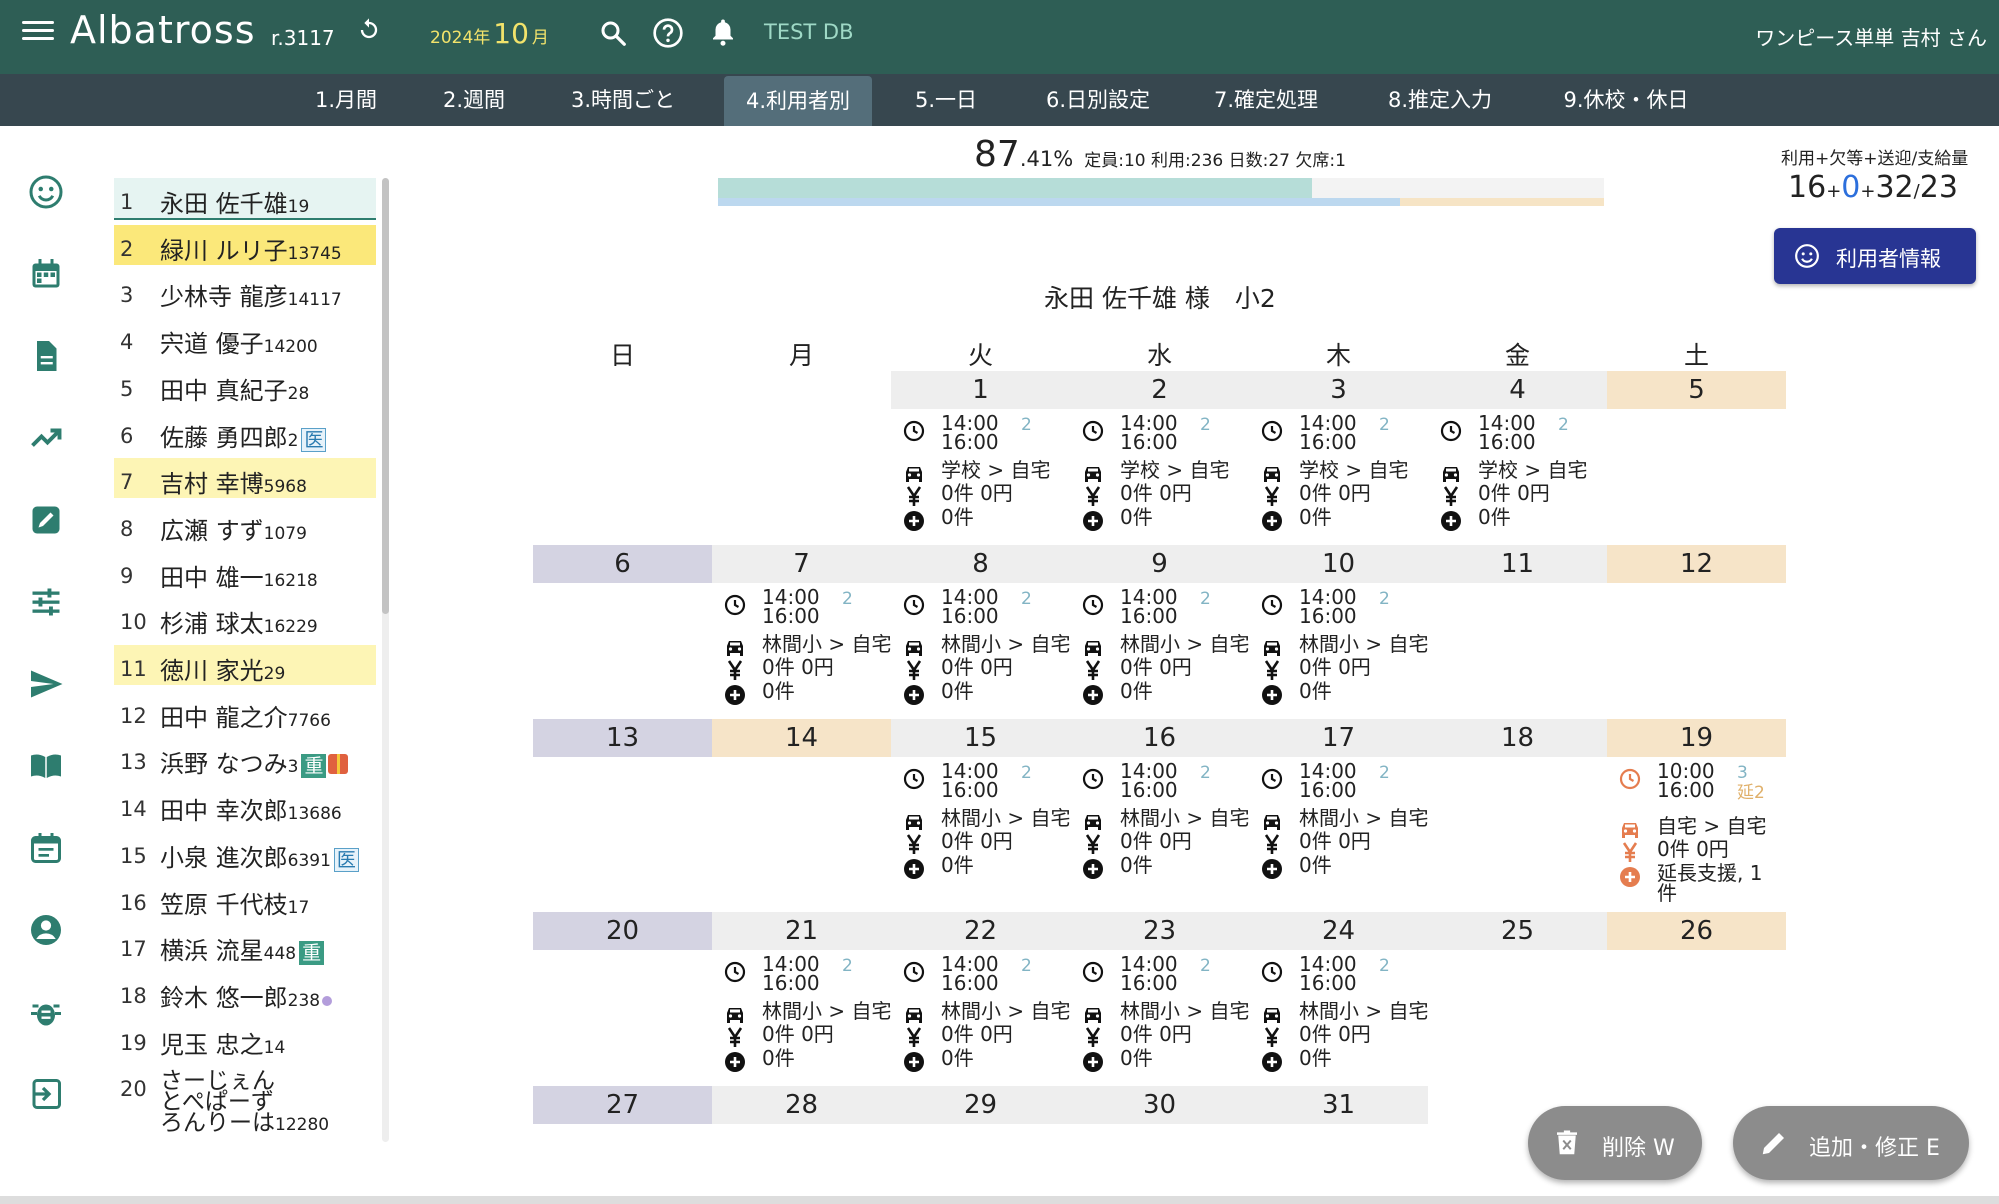 The width and height of the screenshot is (1999, 1204). Describe the element at coordinates (801, 1105) in the screenshot. I see `day-28-header: 28` at that location.